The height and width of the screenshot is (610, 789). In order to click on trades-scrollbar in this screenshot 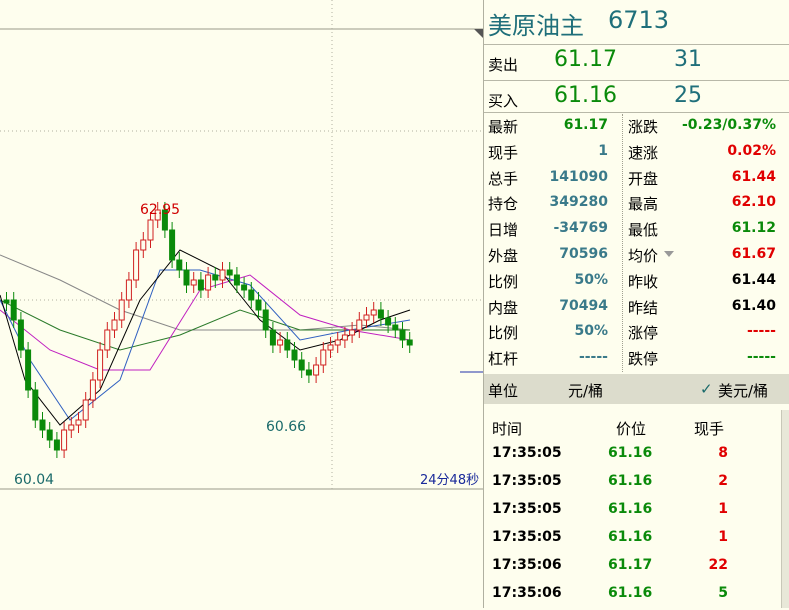, I will do `click(785, 509)`.